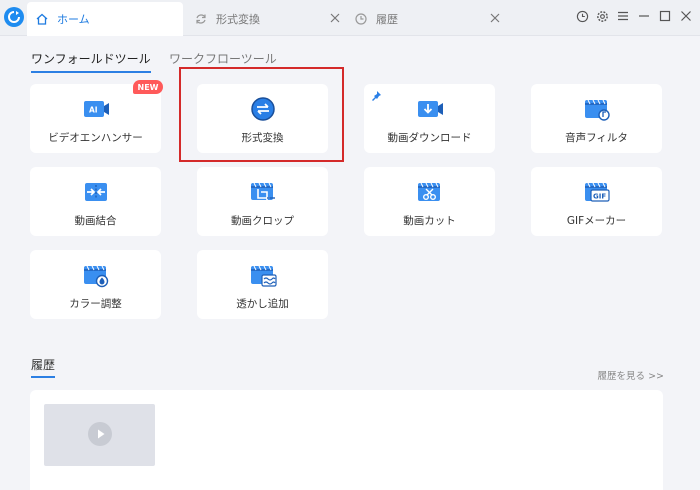 This screenshot has height=490, width=700. What do you see at coordinates (95, 201) in the screenshot?
I see `tool-video-merge: 動画結合` at bounding box center [95, 201].